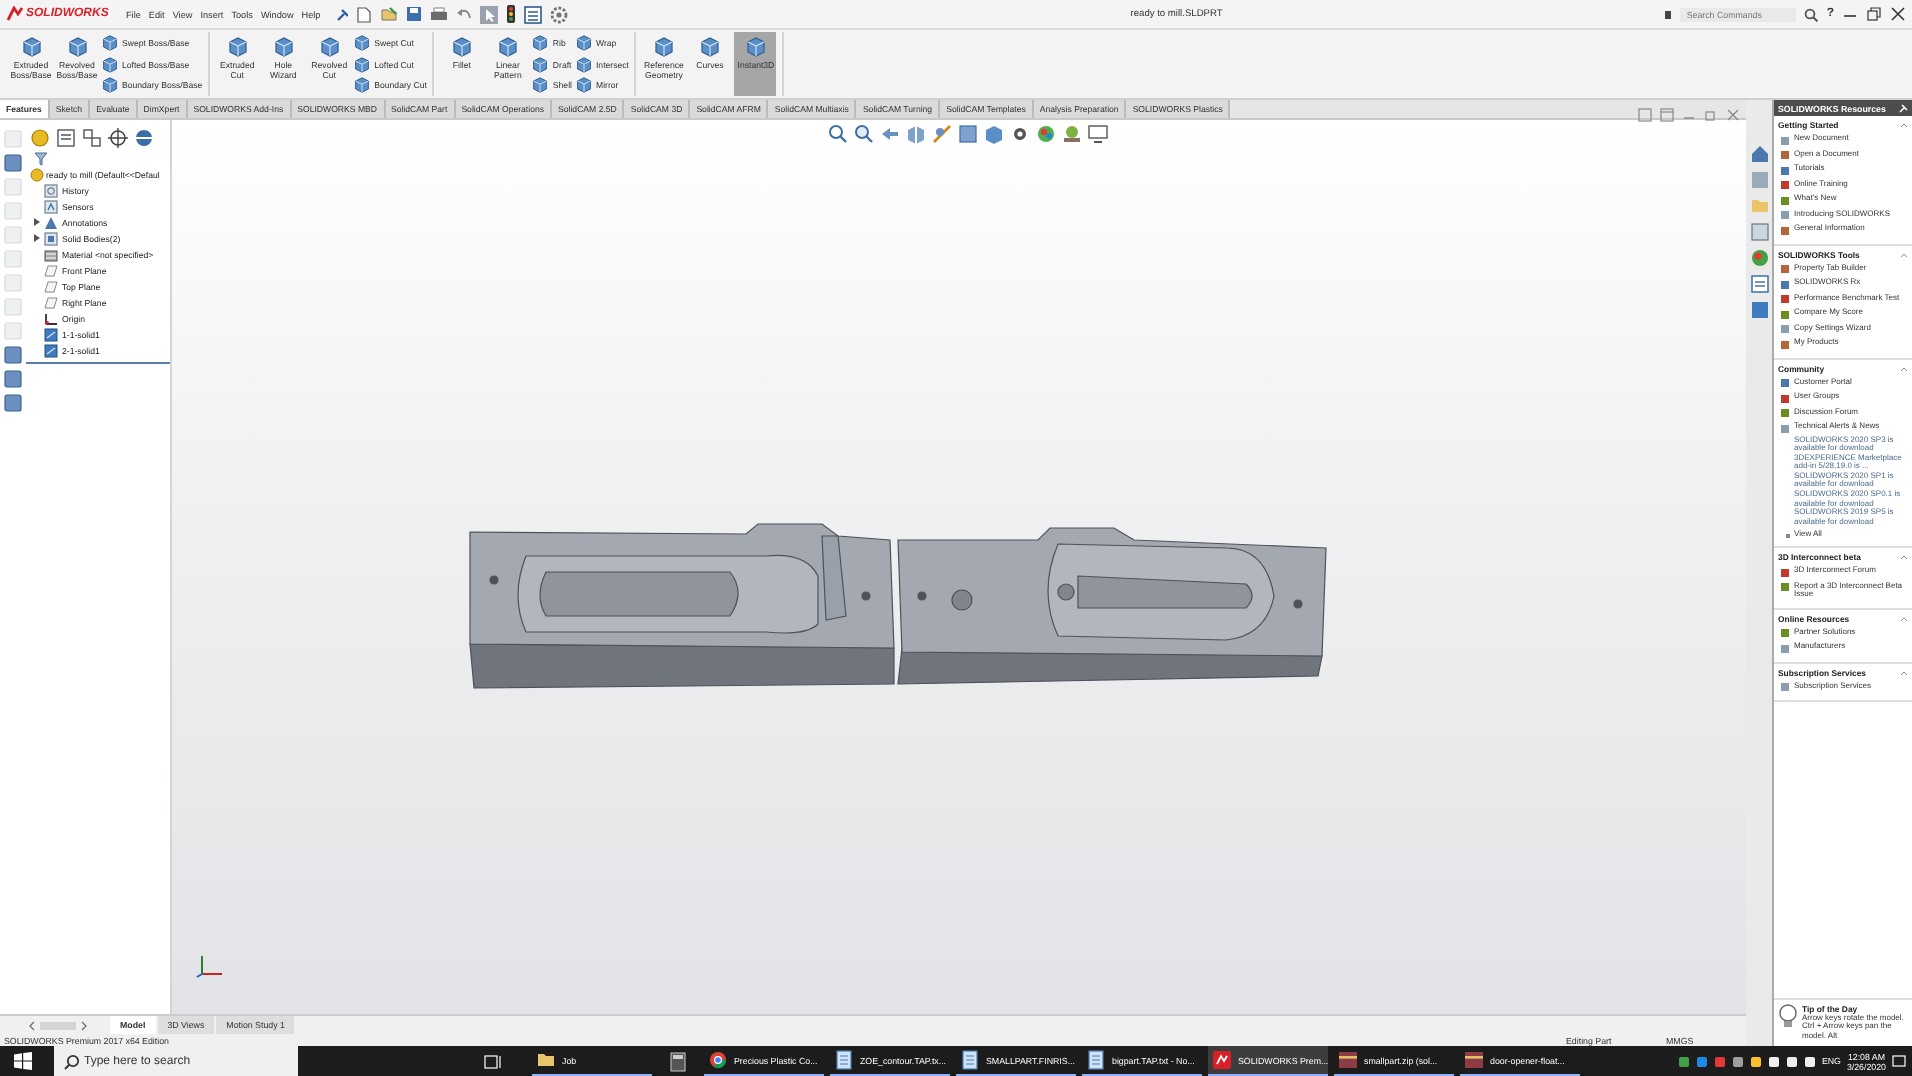 Image resolution: width=1912 pixels, height=1076 pixels. I want to click on window-view-icon, so click(1667, 115).